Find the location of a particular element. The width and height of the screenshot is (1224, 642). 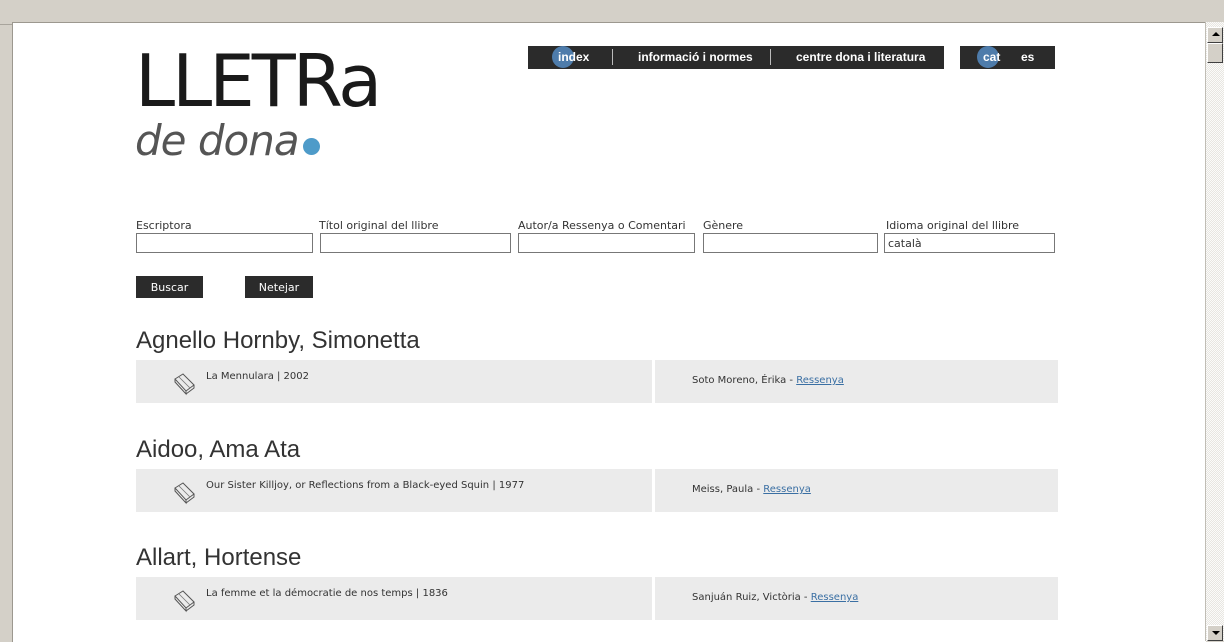

site-logo: LLETRa de dona is located at coordinates (258, 101).